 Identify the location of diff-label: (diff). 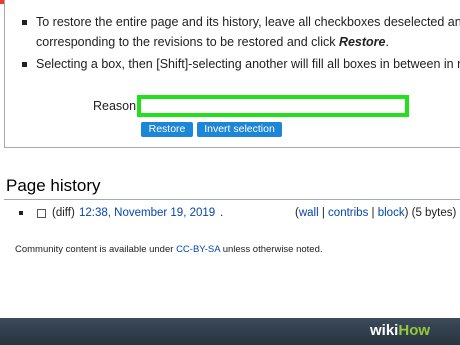
(63, 213).